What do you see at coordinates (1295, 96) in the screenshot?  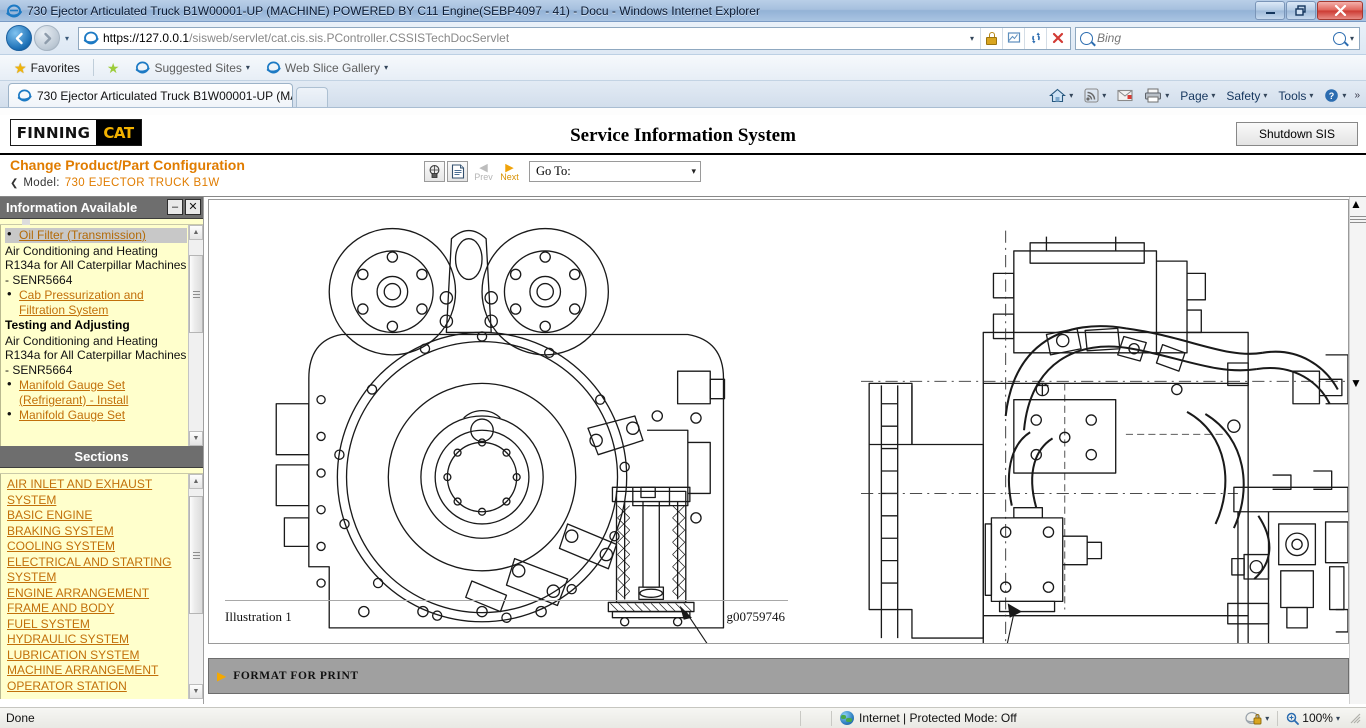 I see `tools-menu-button: Tools ▾` at bounding box center [1295, 96].